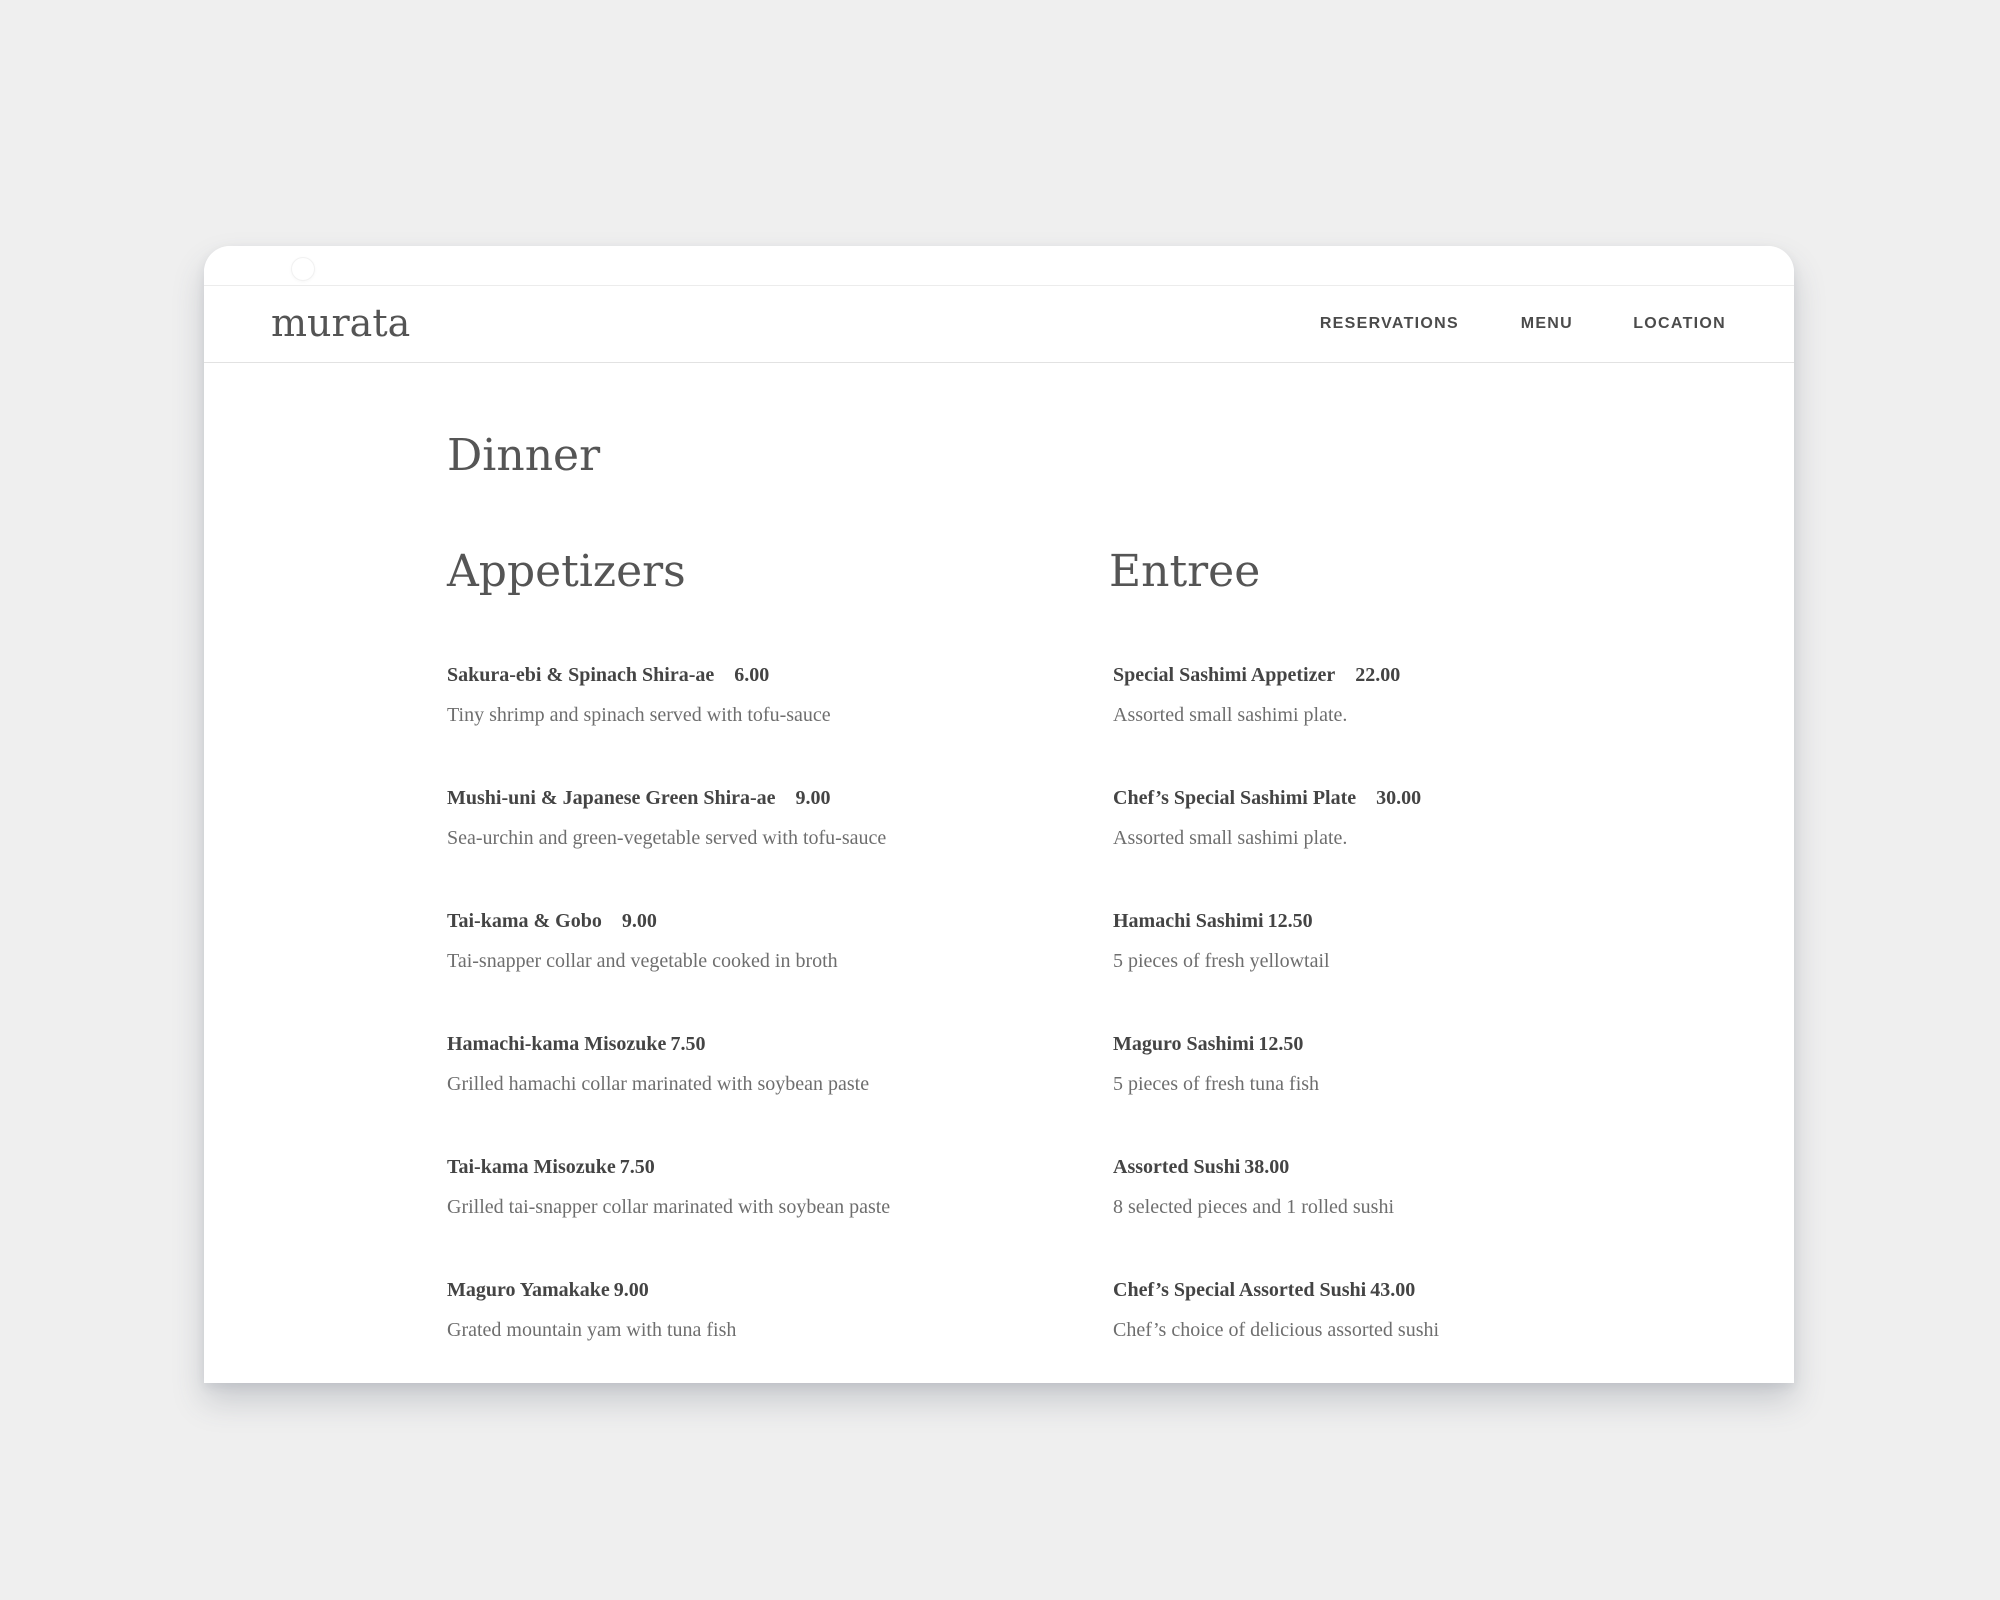 Image resolution: width=2000 pixels, height=1600 pixels. What do you see at coordinates (752, 675) in the screenshot?
I see `item-price: 6.00` at bounding box center [752, 675].